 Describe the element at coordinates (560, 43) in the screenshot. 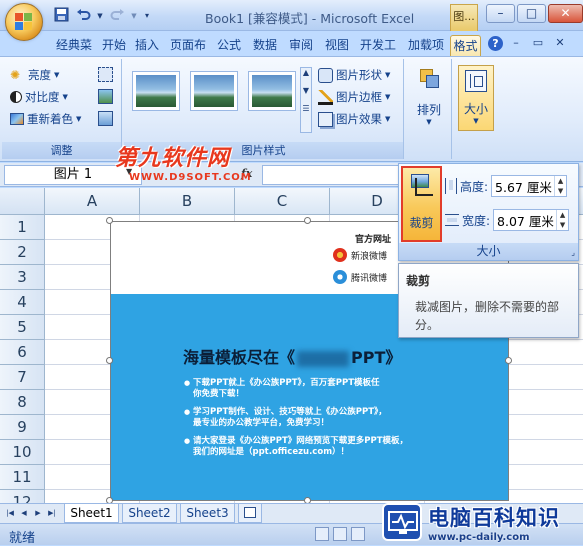

I see `close-workbook-icon: ✕` at that location.